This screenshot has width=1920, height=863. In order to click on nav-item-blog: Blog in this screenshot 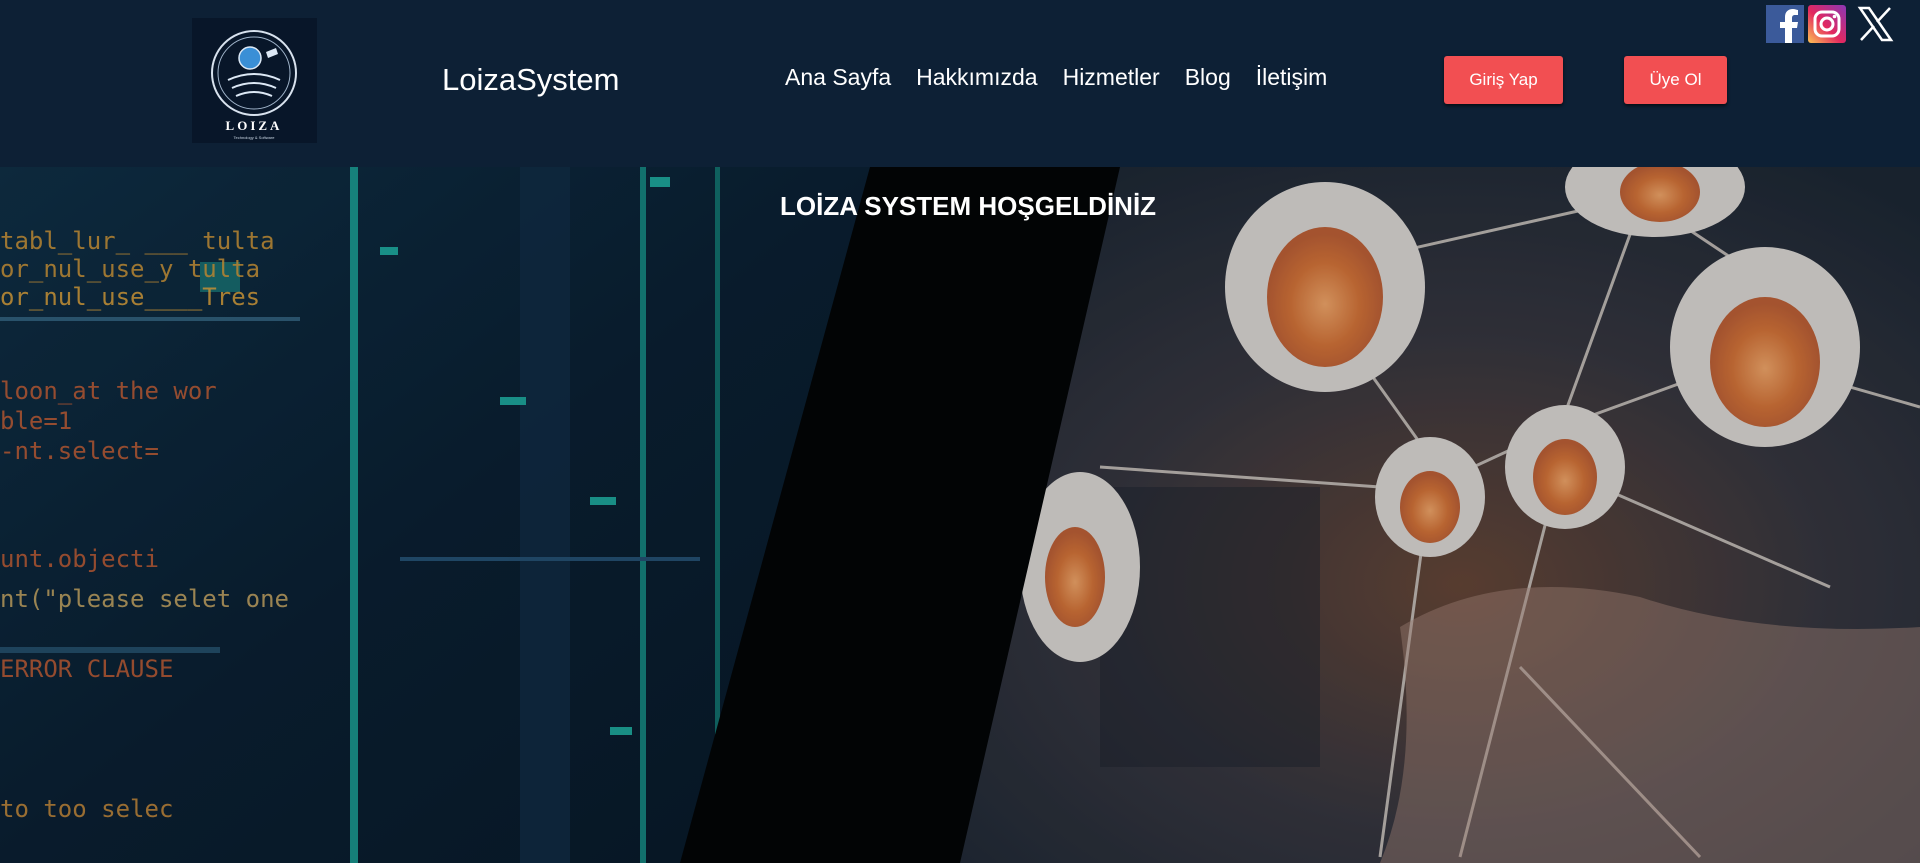, I will do `click(1208, 77)`.